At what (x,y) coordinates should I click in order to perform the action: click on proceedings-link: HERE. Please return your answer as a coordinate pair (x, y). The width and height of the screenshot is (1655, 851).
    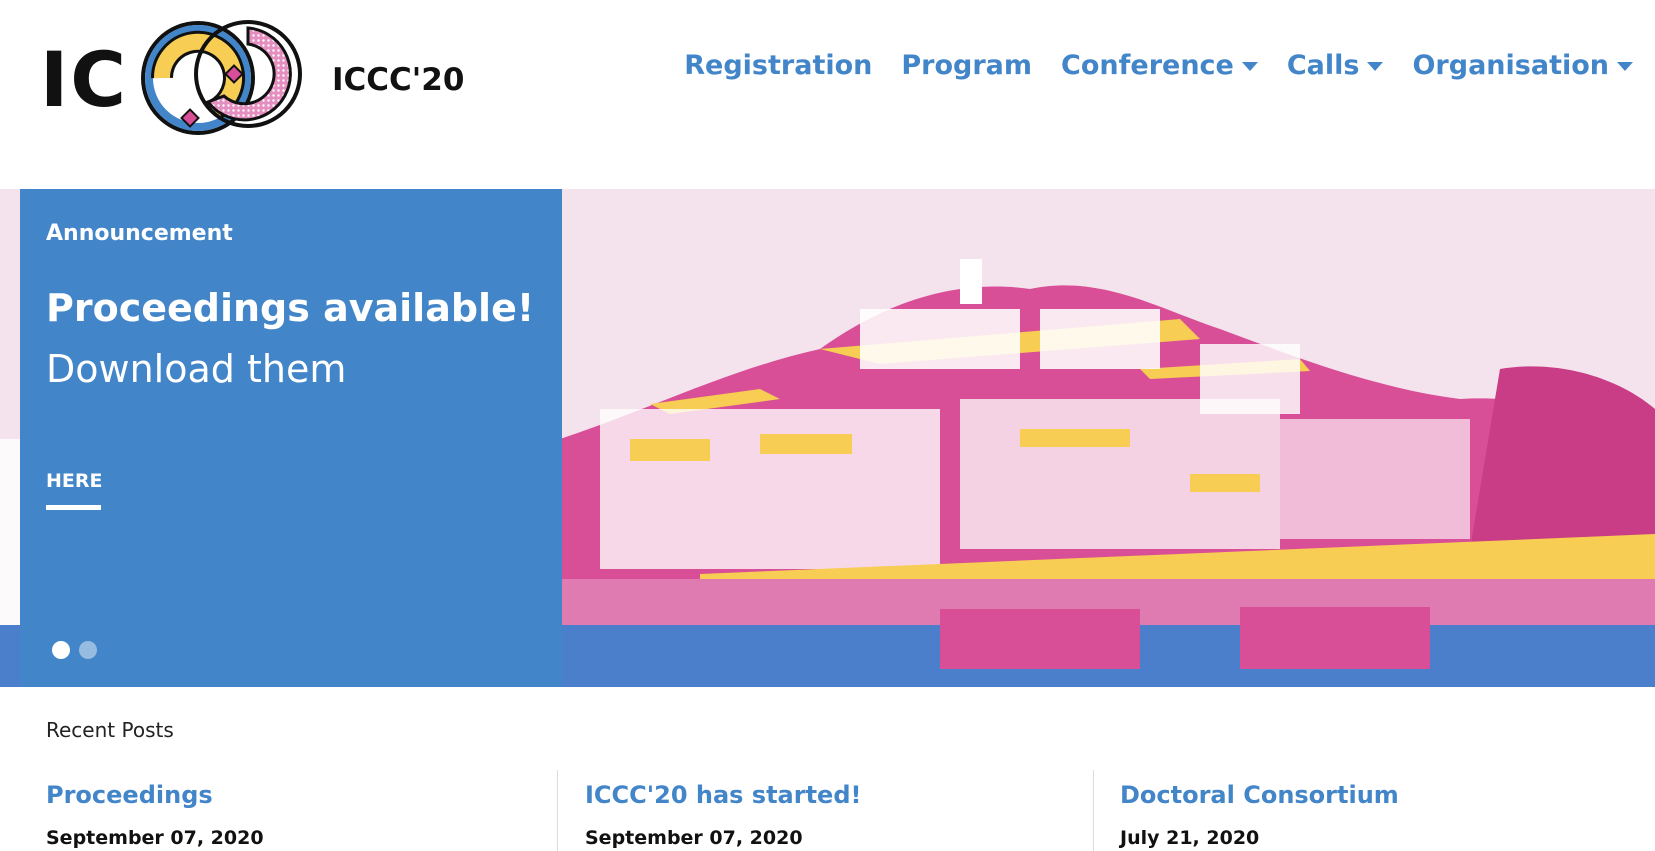
    Looking at the image, I should click on (74, 481).